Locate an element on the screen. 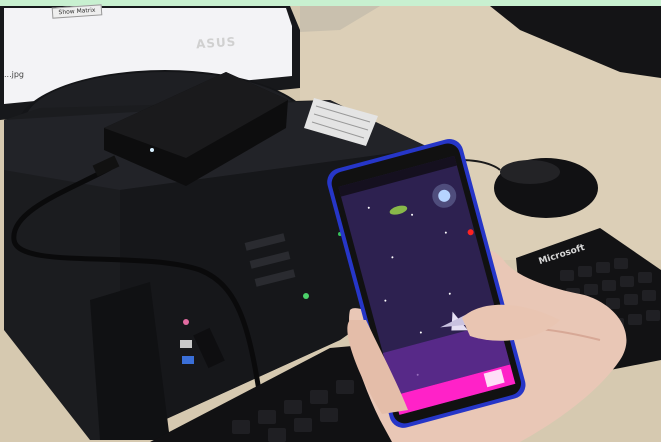  monitor-brand-logo: ASUS is located at coordinates (216, 43).